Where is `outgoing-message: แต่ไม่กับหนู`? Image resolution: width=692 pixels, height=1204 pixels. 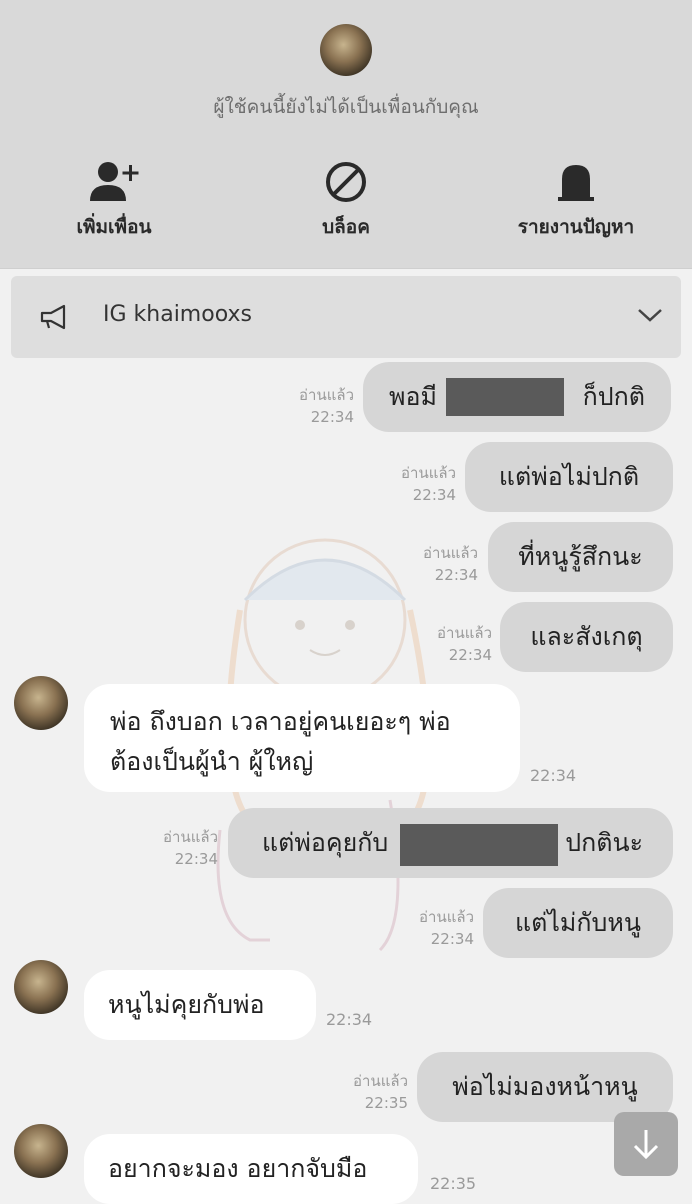
outgoing-message: แต่ไม่กับหนู is located at coordinates (578, 923).